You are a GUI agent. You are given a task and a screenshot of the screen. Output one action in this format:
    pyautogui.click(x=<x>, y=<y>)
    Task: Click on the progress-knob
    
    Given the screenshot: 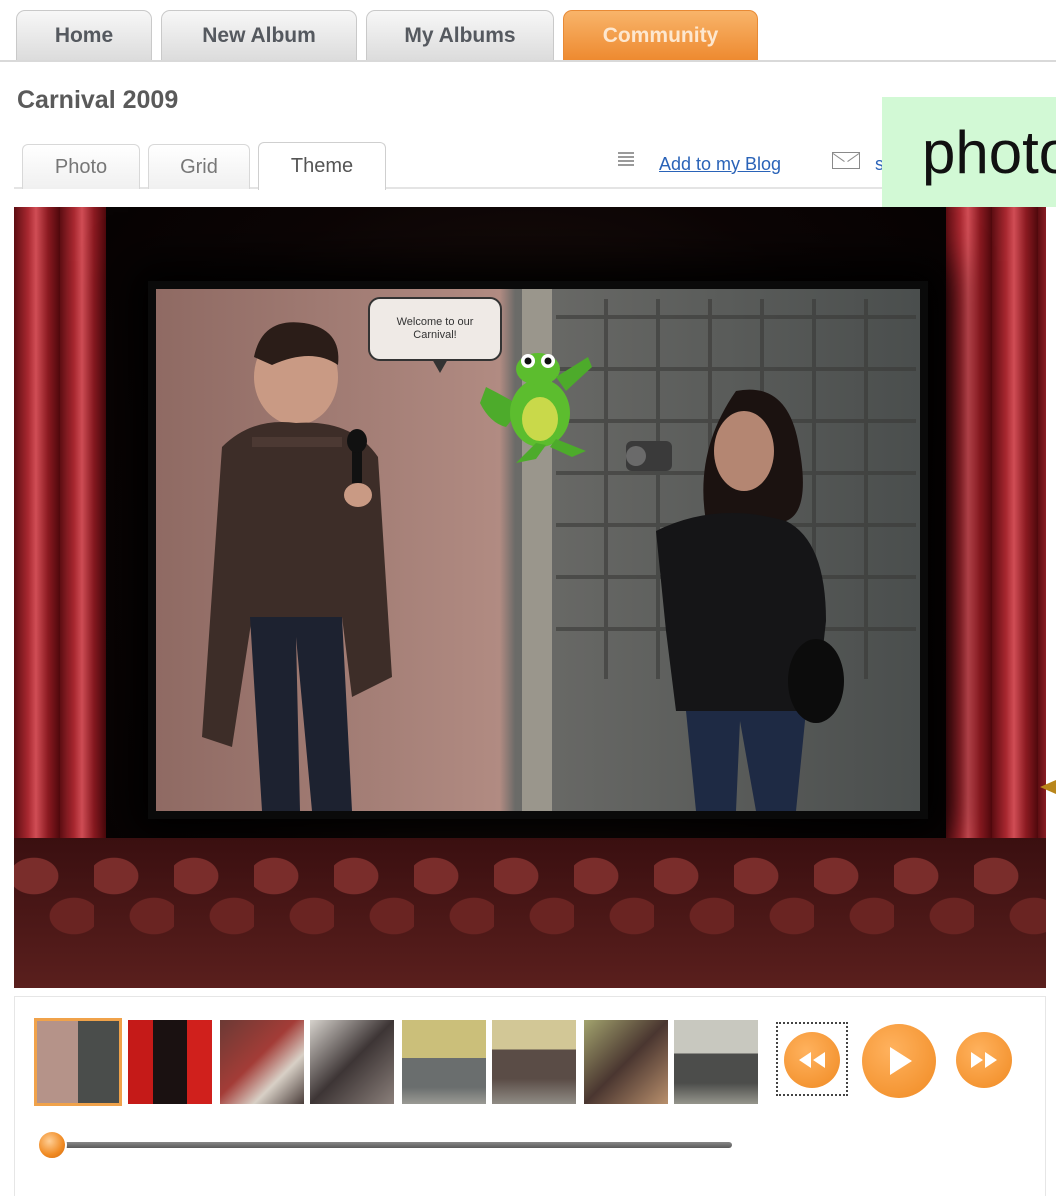 What is the action you would take?
    pyautogui.click(x=51, y=1145)
    